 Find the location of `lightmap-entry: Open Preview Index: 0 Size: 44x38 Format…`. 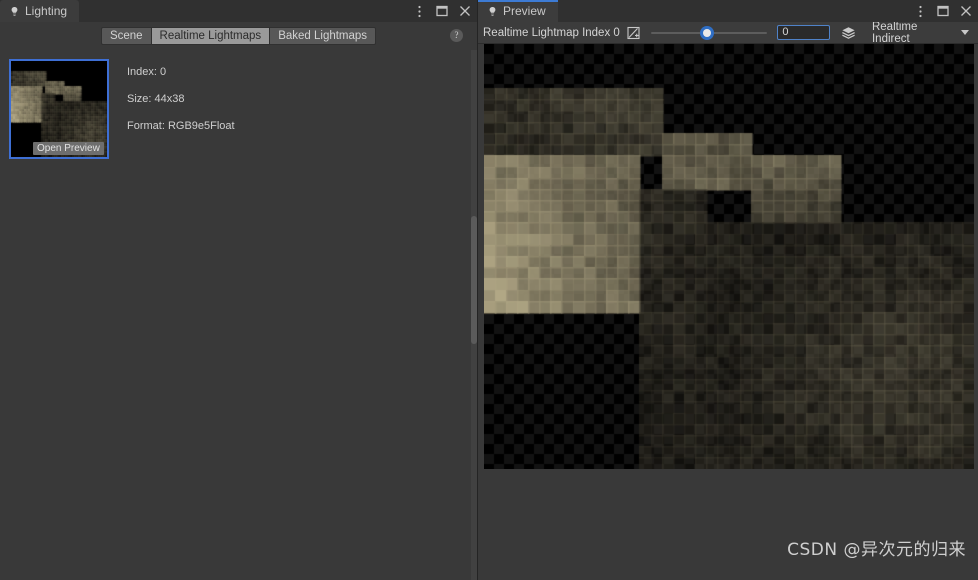

lightmap-entry: Open Preview Index: 0 Size: 44x38 Format… is located at coordinates (122, 109).